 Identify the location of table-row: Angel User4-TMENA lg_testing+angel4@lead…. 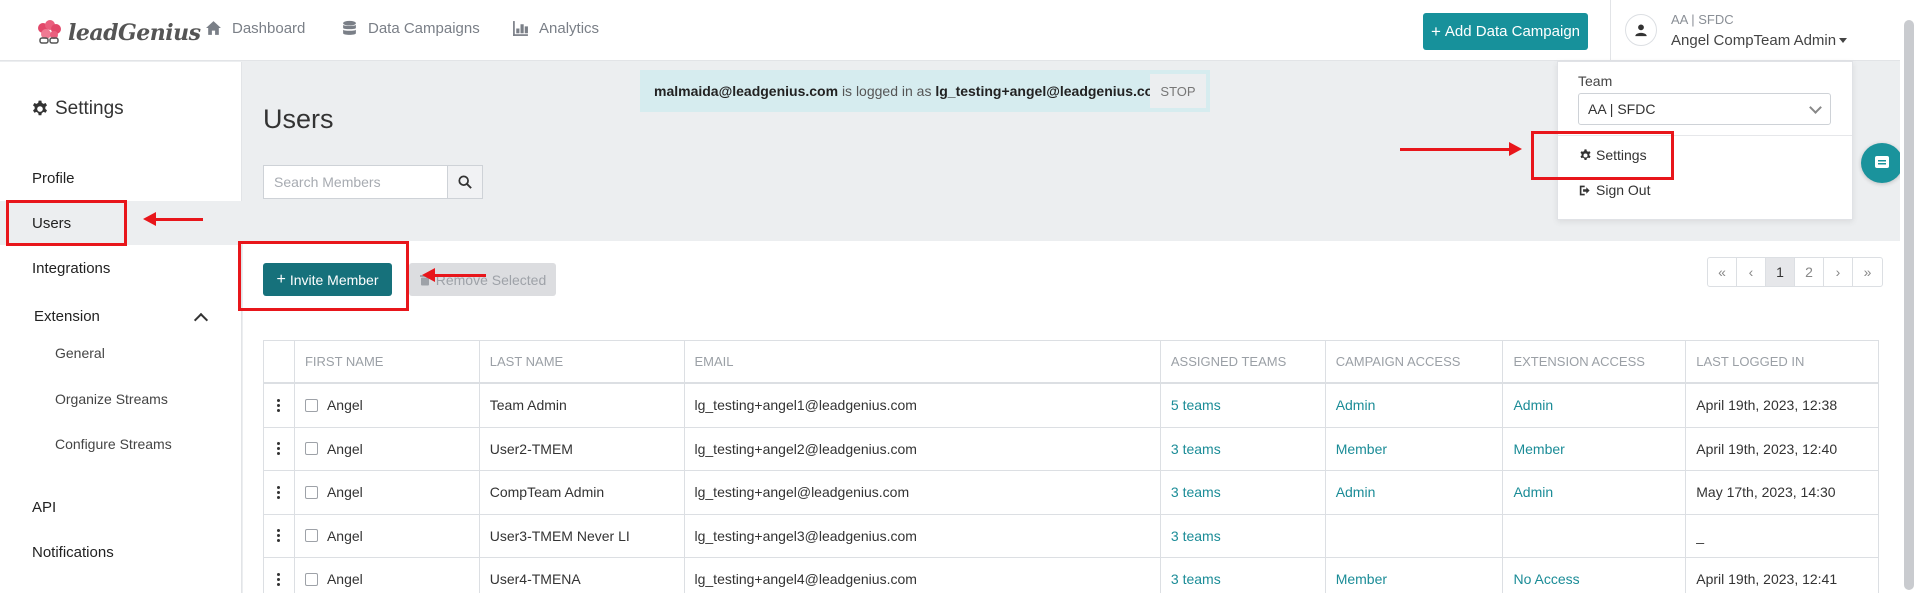
(1071, 575).